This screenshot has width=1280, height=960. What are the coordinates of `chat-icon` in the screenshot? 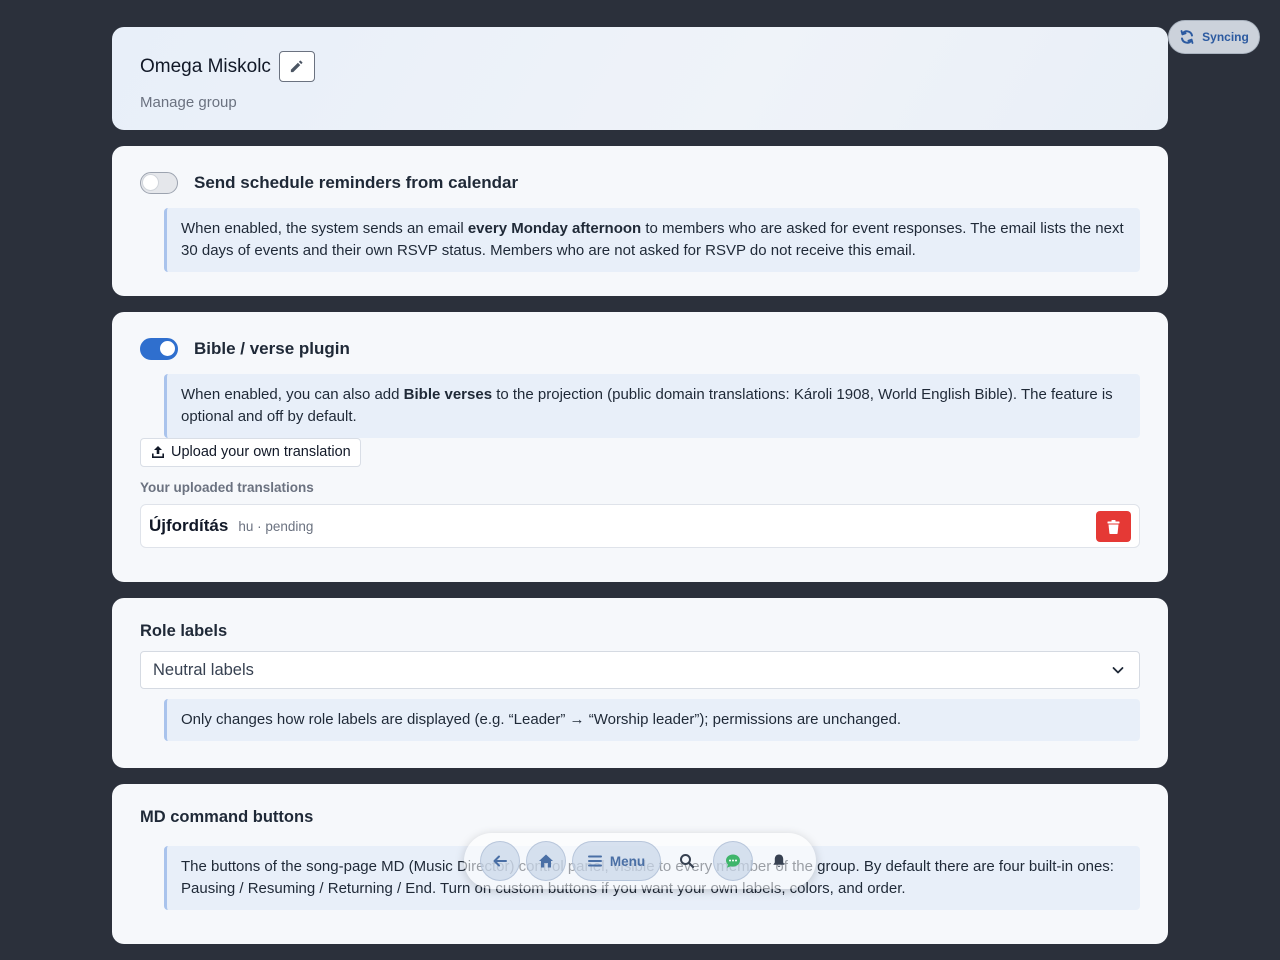 It's located at (733, 861).